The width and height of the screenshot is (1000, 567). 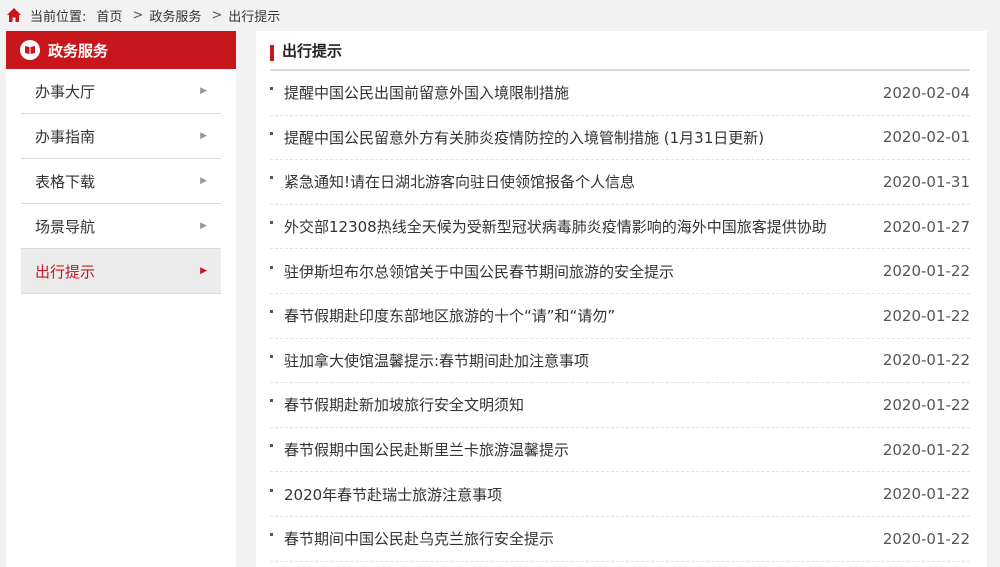 What do you see at coordinates (620, 51) in the screenshot?
I see `section-header: 出行提示` at bounding box center [620, 51].